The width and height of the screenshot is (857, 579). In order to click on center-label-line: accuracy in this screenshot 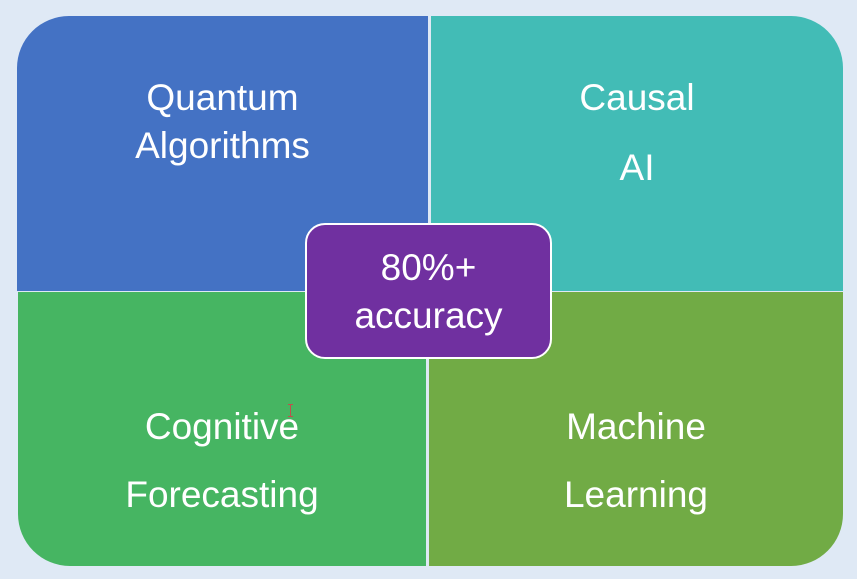, I will do `click(428, 315)`.